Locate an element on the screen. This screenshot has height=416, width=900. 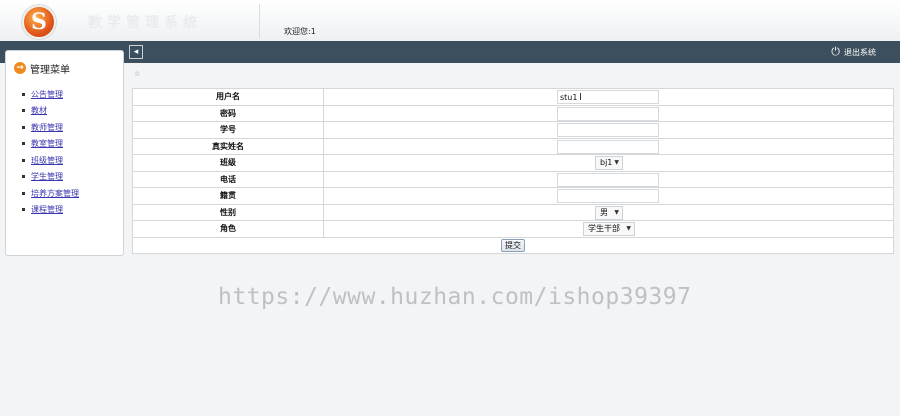
class-select-value: bj1 is located at coordinates (606, 162).